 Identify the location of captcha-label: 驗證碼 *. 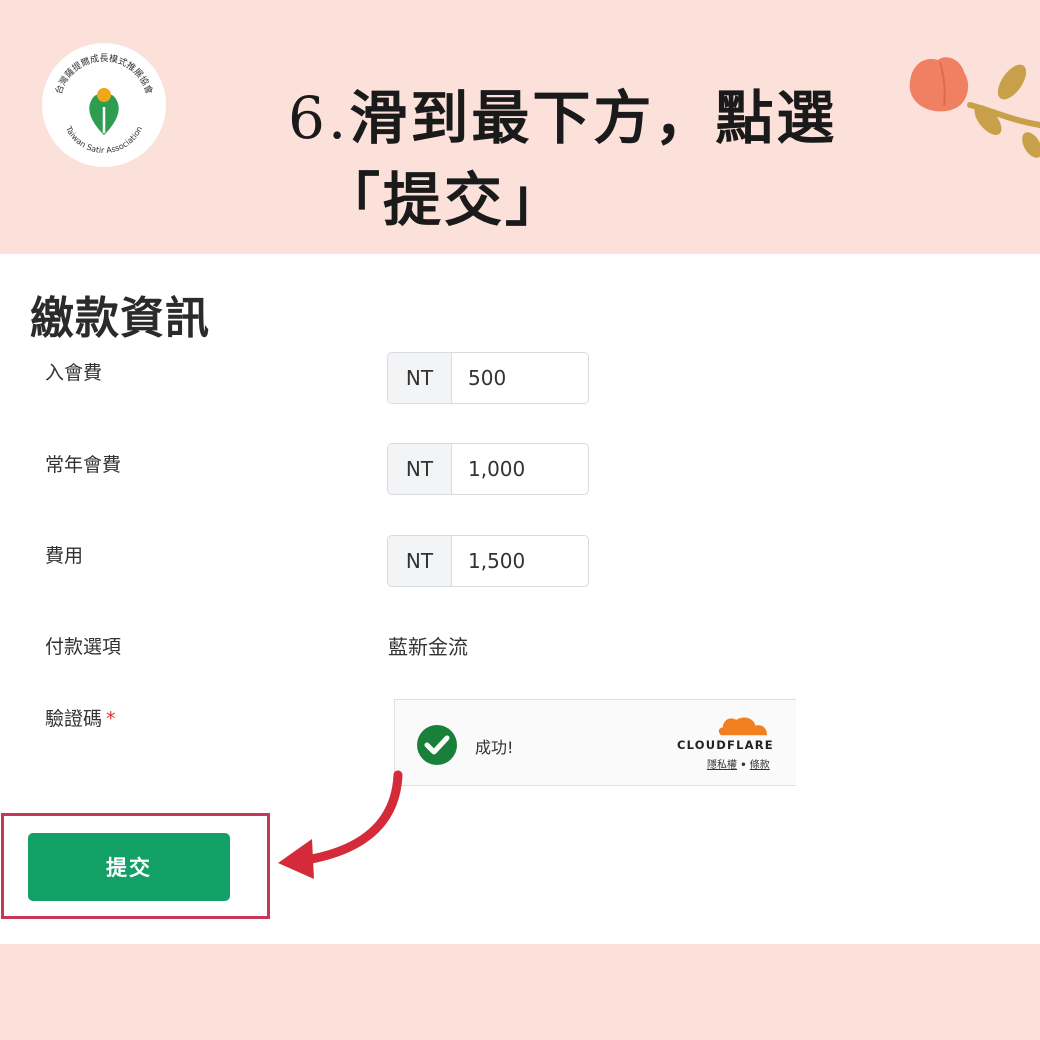
(80, 719).